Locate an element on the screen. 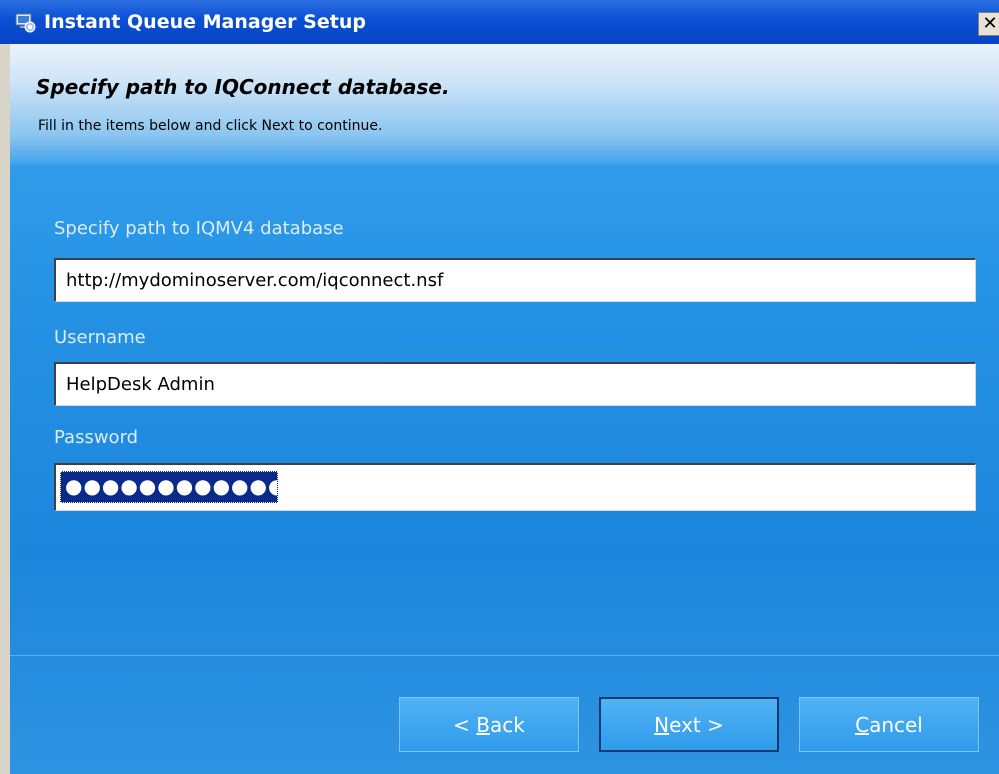 Image resolution: width=999 pixels, height=774 pixels. cancel-rest: ancel is located at coordinates (896, 724).